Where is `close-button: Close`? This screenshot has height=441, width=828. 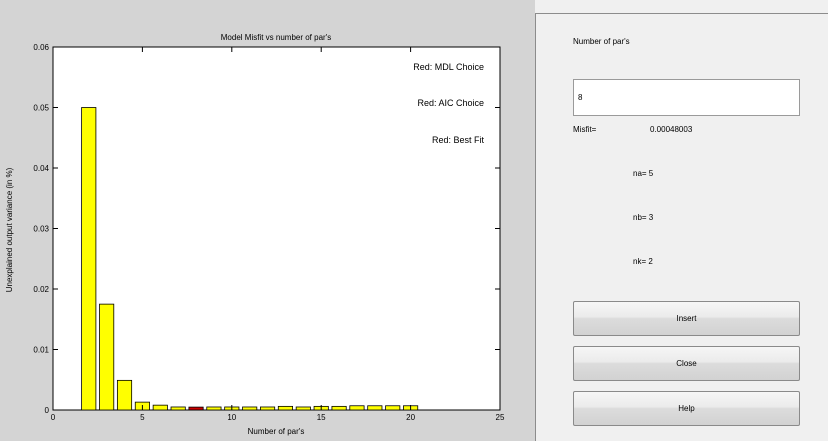 close-button: Close is located at coordinates (686, 363).